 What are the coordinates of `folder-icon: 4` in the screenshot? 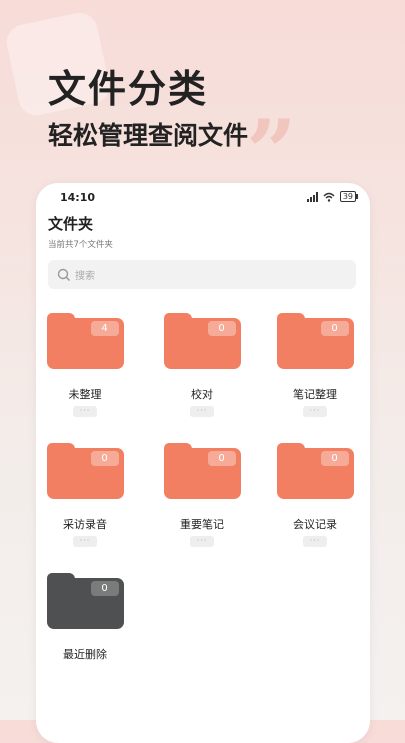 It's located at (85, 341).